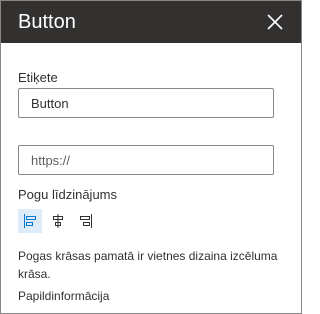 The width and height of the screenshot is (320, 314). I want to click on close-icon, so click(275, 22).